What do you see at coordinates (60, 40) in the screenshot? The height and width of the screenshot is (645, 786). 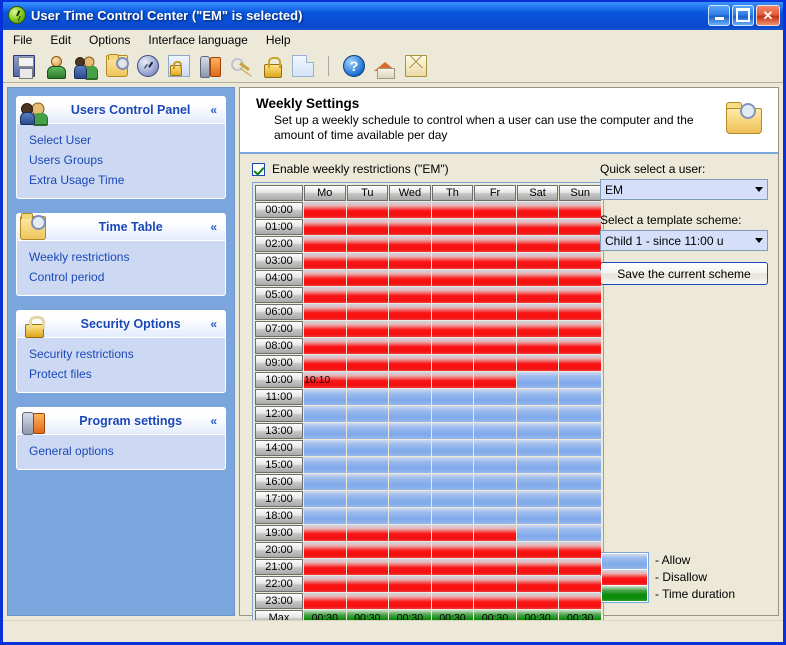 I see `menu-item-edit: Edit` at bounding box center [60, 40].